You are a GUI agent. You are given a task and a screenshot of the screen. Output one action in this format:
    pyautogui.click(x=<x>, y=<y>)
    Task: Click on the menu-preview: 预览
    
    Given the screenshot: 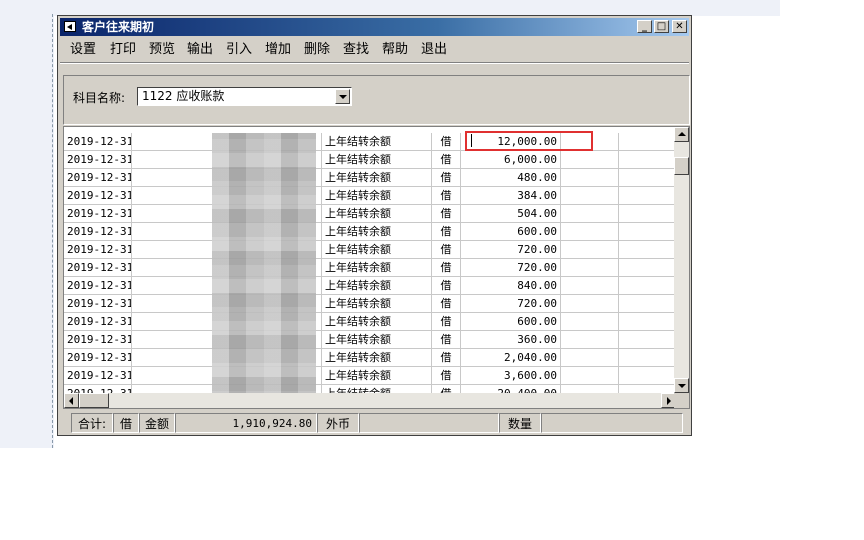 What is the action you would take?
    pyautogui.click(x=162, y=50)
    